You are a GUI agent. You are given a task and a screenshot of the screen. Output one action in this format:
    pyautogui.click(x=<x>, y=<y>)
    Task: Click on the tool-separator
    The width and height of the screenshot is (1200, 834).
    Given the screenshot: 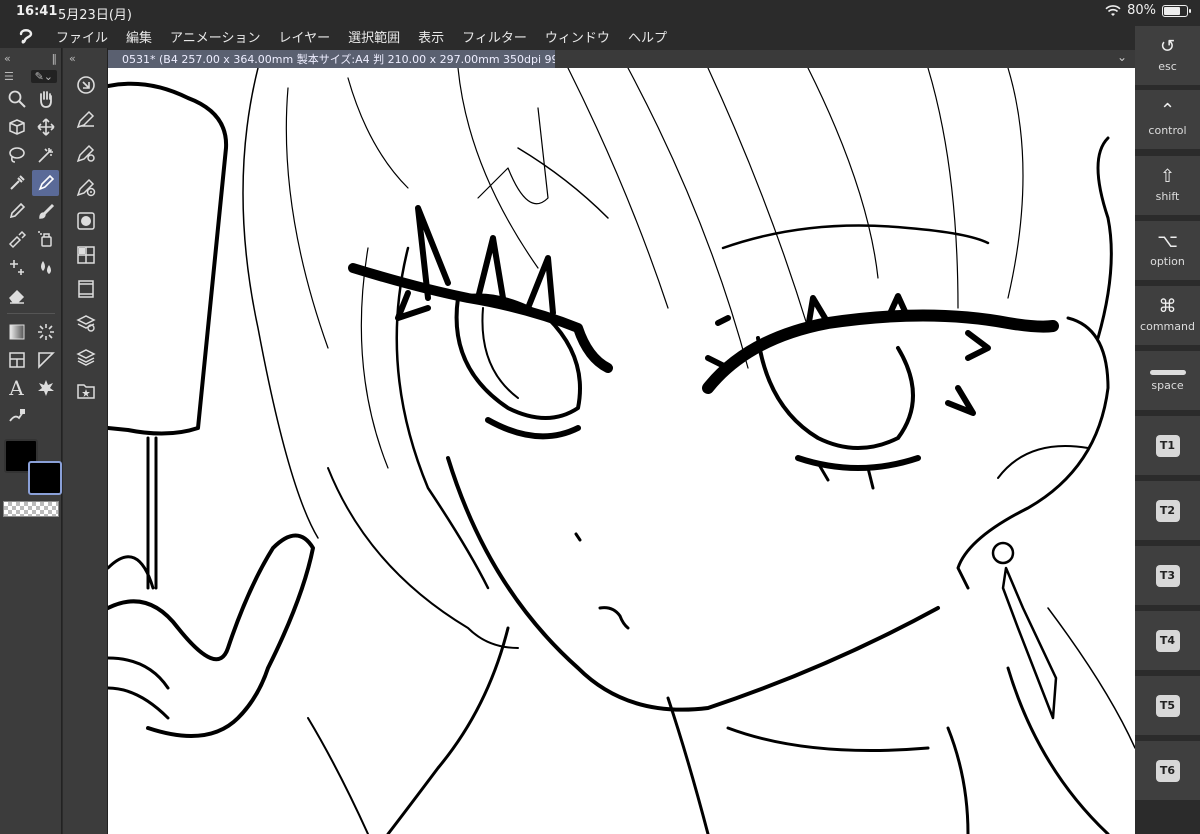 What is the action you would take?
    pyautogui.click(x=31, y=313)
    